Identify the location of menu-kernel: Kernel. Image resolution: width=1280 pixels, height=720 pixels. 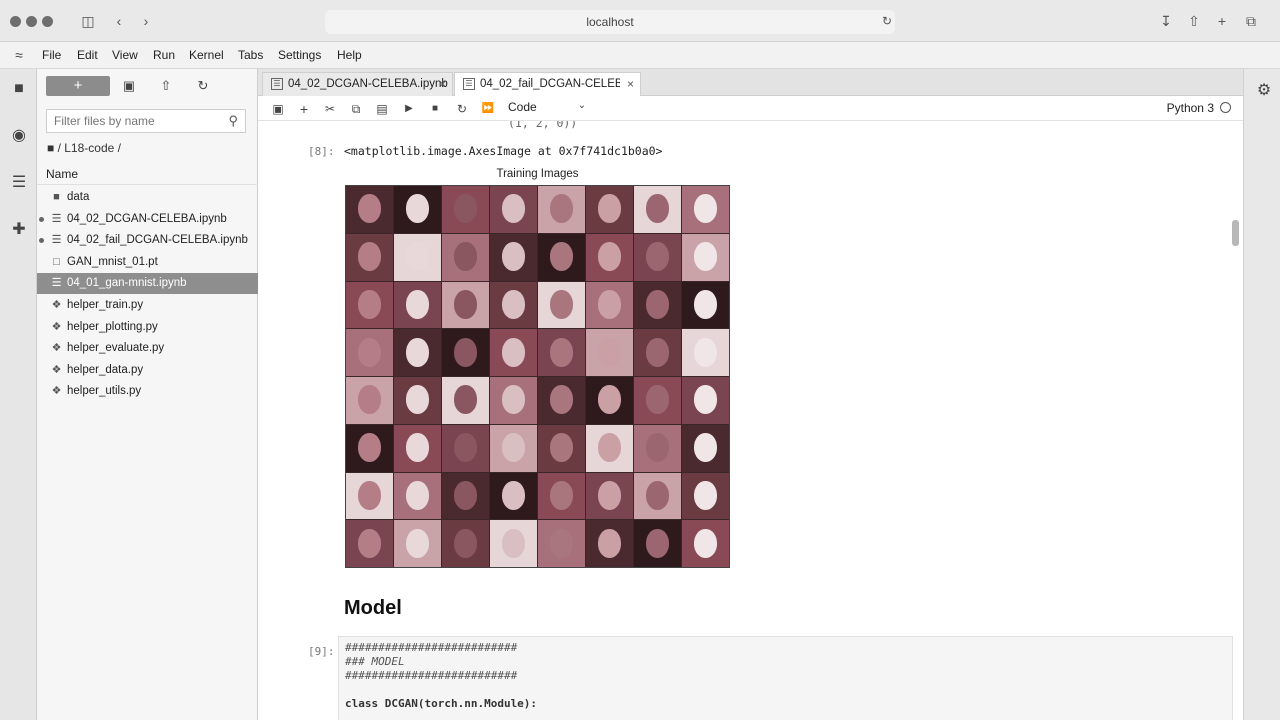
(206, 55).